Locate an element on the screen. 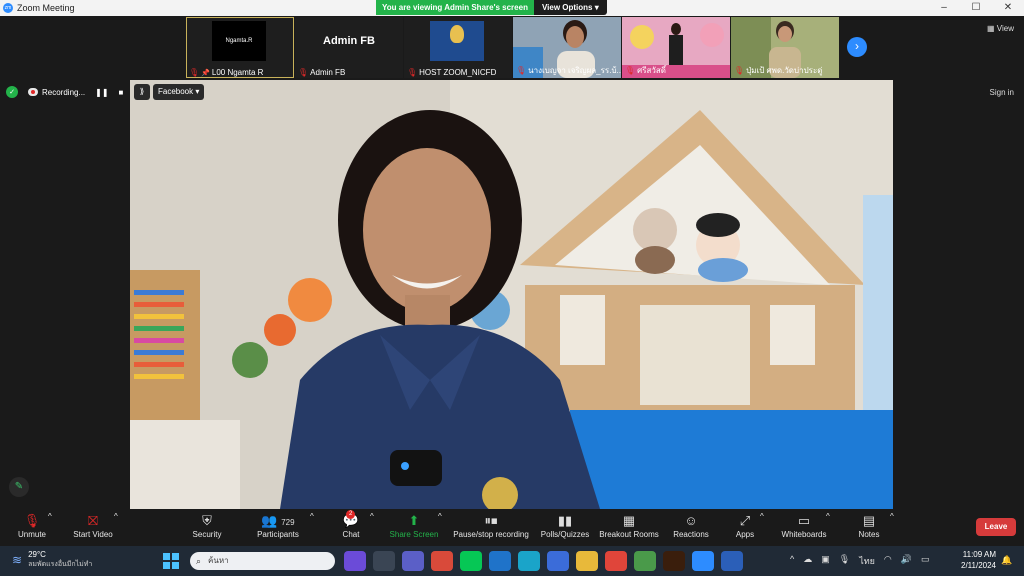 The width and height of the screenshot is (1024, 576). volume-icon: 🔊 is located at coordinates (906, 561).